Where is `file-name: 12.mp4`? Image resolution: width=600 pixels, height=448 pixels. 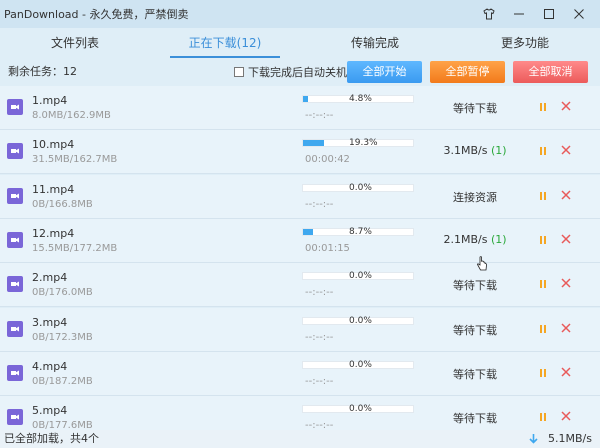 file-name: 12.mp4 is located at coordinates (53, 233).